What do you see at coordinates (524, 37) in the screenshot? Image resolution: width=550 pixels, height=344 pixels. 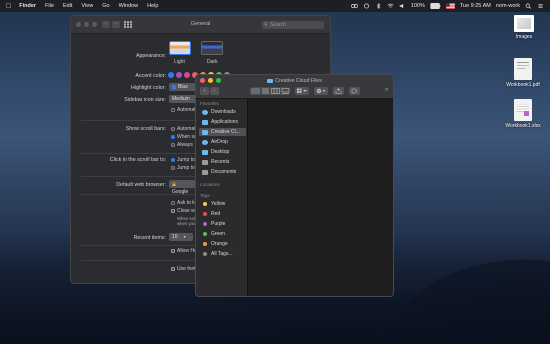 I see `desktop-item-label: Images` at bounding box center [524, 37].